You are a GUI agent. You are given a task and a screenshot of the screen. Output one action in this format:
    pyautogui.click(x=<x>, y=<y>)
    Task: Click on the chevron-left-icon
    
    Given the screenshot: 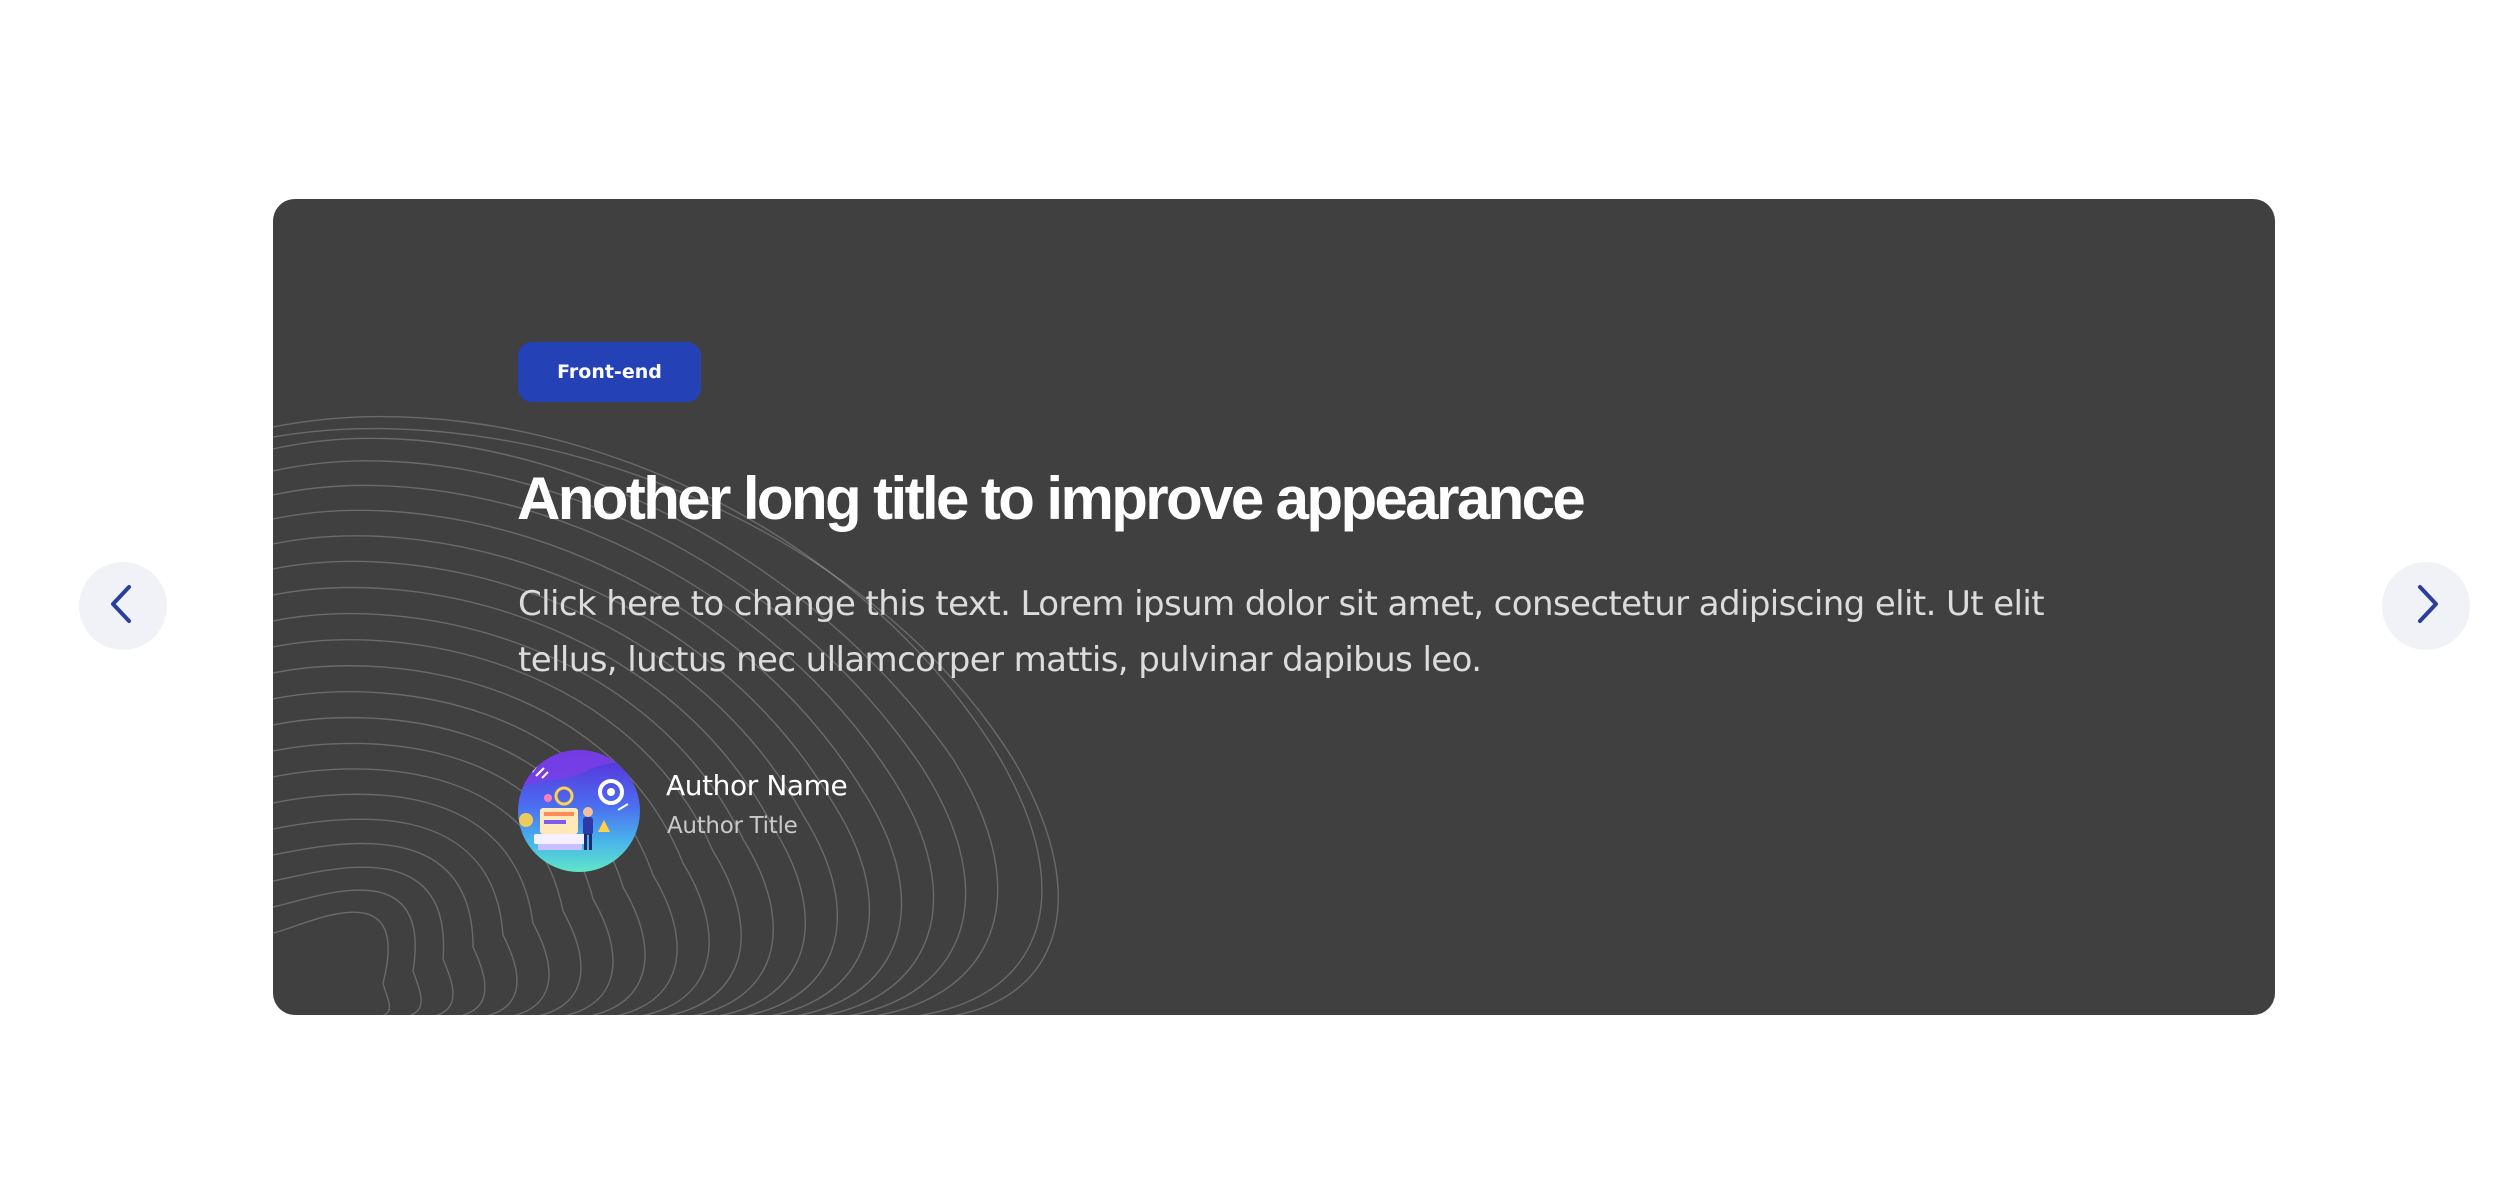 What is the action you would take?
    pyautogui.click(x=123, y=606)
    